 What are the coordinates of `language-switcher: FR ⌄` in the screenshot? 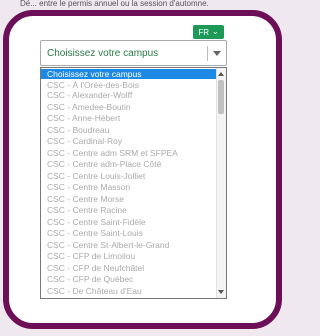 It's located at (208, 32).